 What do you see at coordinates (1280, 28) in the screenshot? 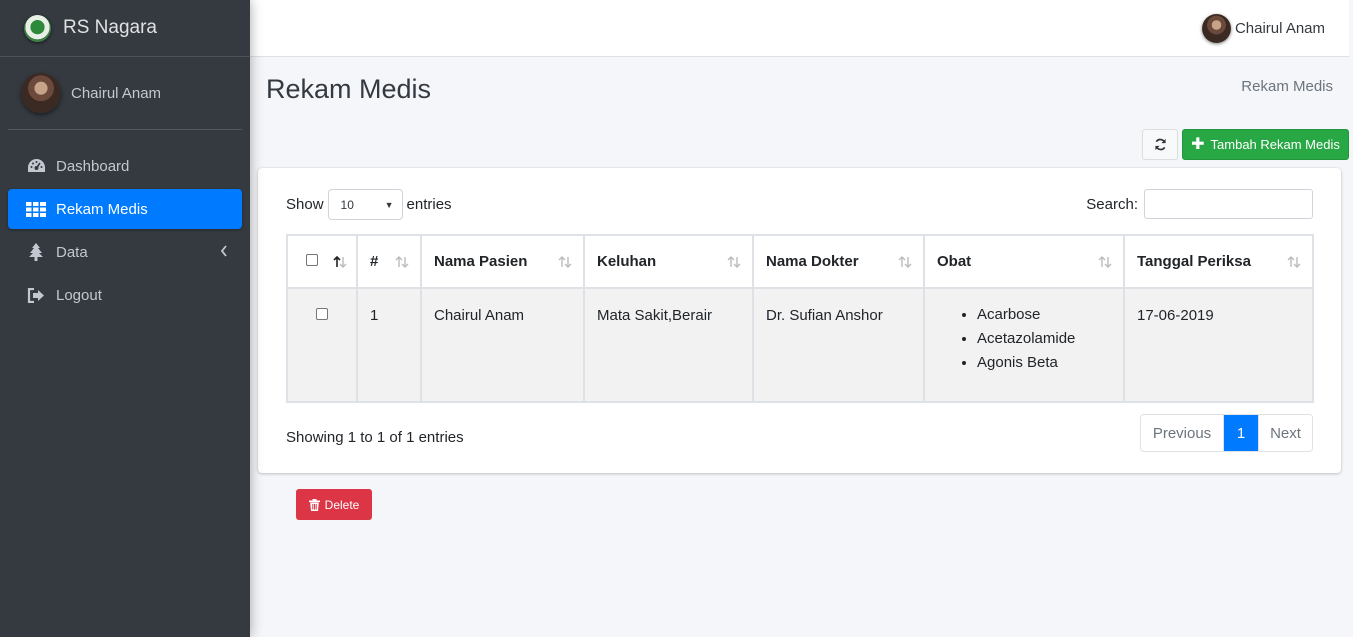
I see `user-menu: Chairul Anam` at bounding box center [1280, 28].